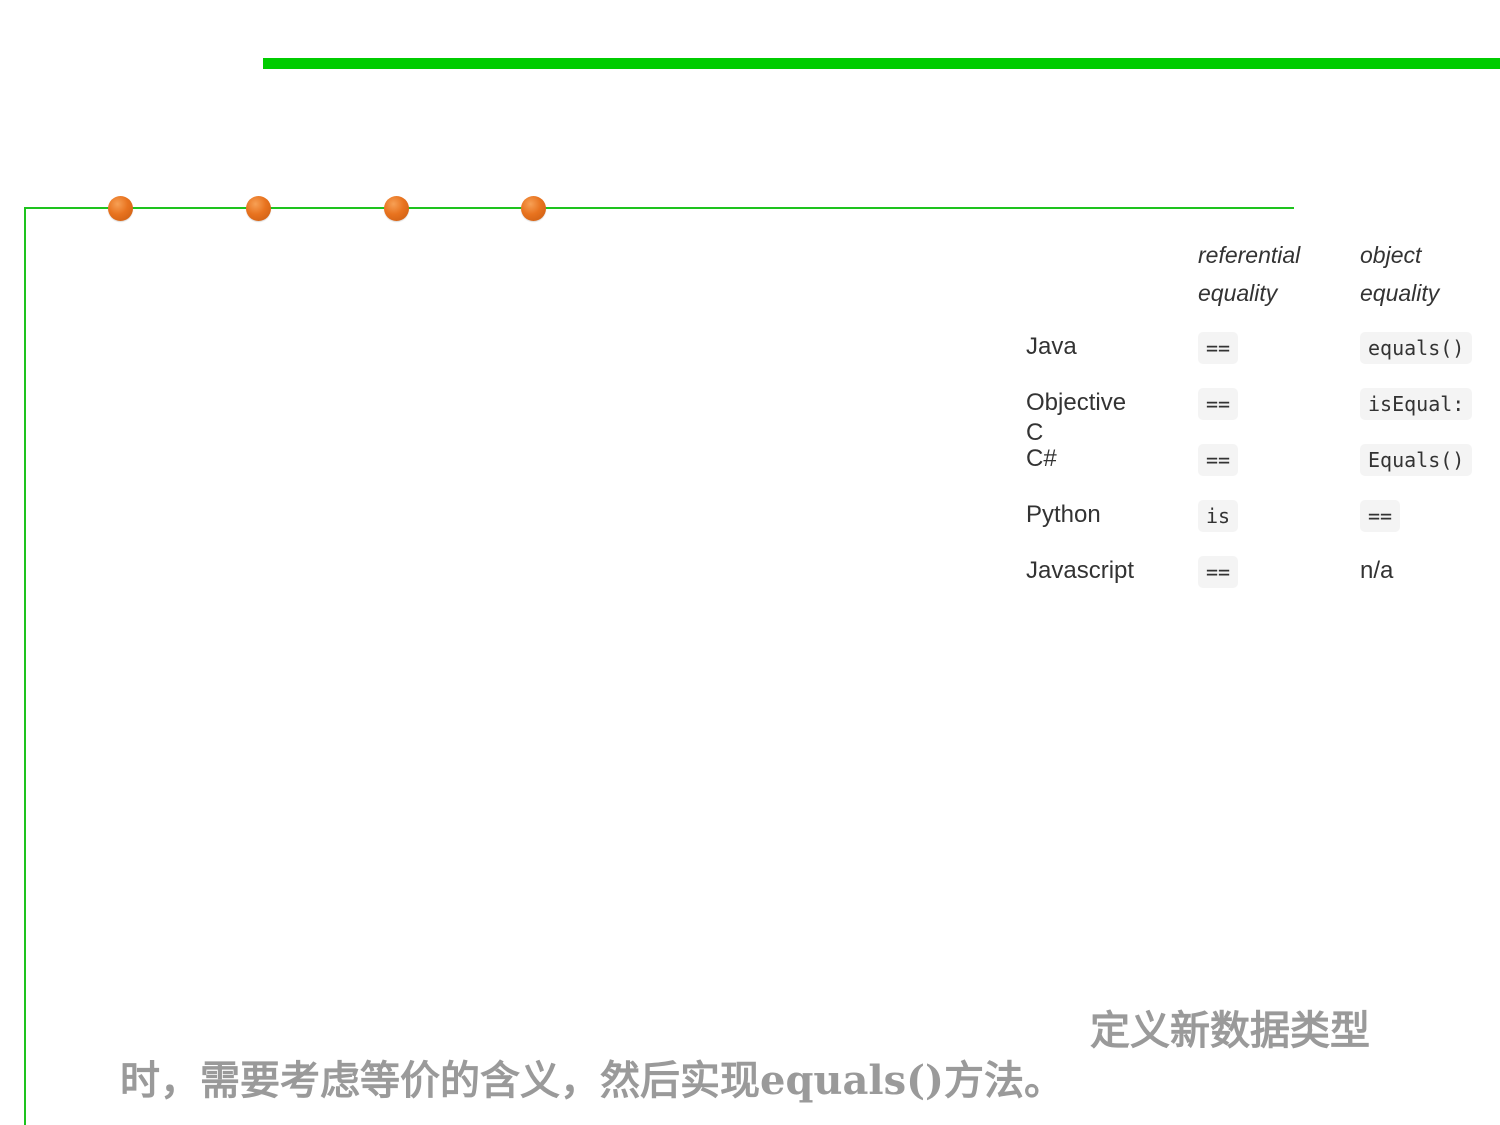  I want to click on frame-left-line, so click(25, 666).